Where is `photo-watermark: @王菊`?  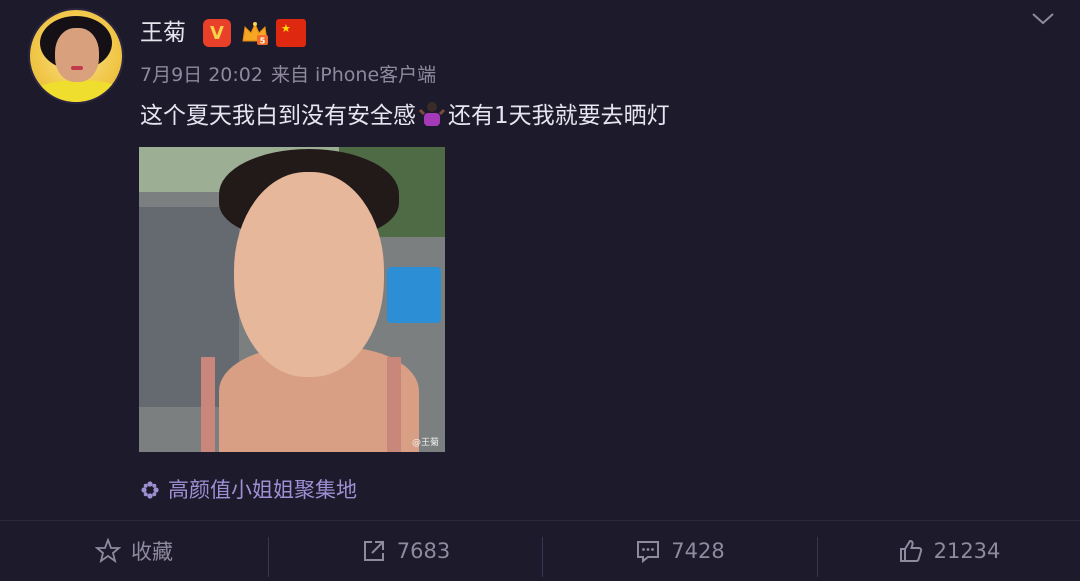 photo-watermark: @王菊 is located at coordinates (425, 443).